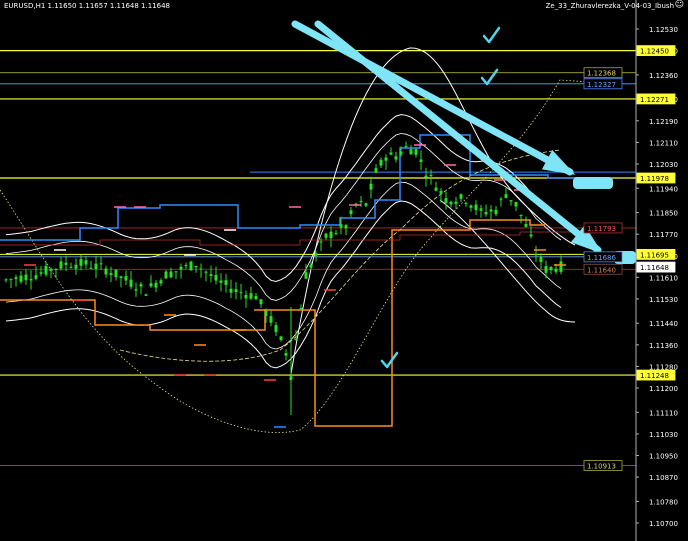 The image size is (688, 541). What do you see at coordinates (663, 478) in the screenshot?
I see `price-tick-label: 1.10870` at bounding box center [663, 478].